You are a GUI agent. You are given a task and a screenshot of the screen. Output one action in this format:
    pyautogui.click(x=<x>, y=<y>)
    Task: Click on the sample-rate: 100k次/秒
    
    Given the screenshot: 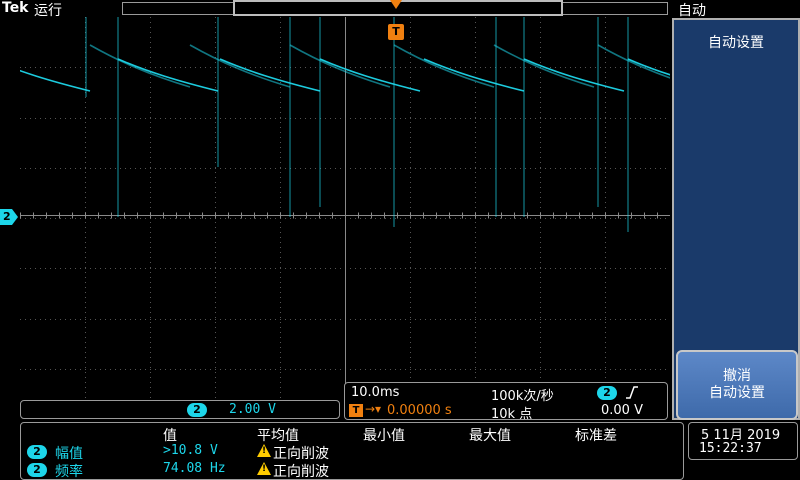 What is the action you would take?
    pyautogui.click(x=522, y=396)
    